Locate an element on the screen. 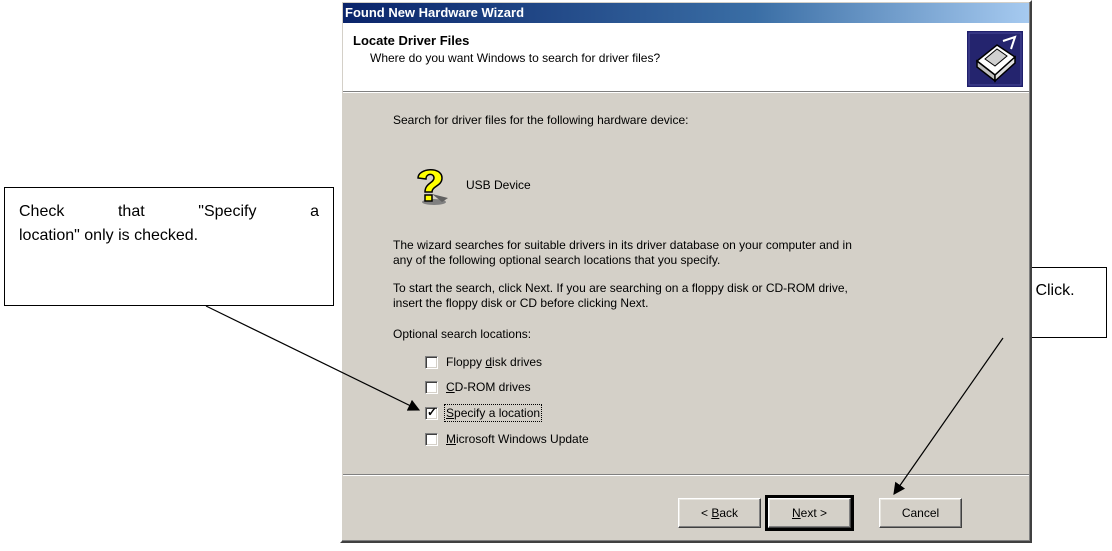 The height and width of the screenshot is (551, 1112). callout-word: a is located at coordinates (314, 211).